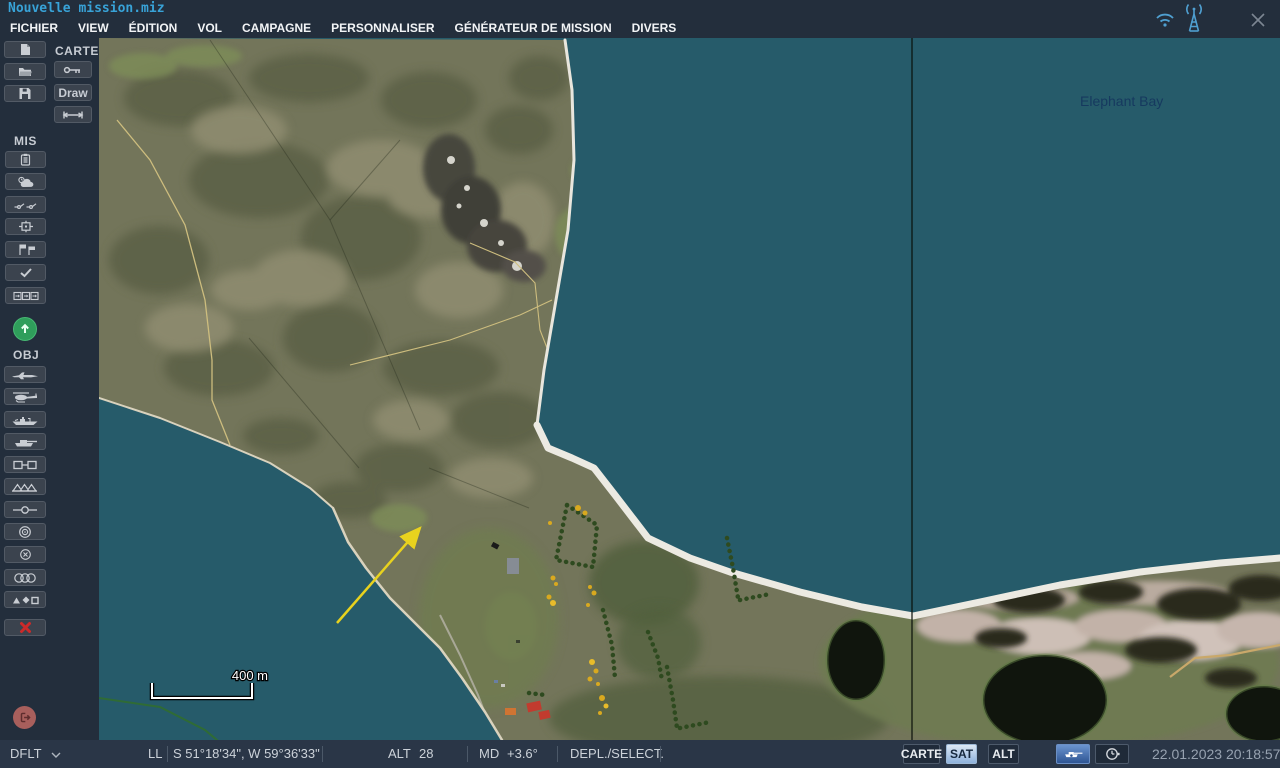  I want to click on sequence-button, so click(25, 295).